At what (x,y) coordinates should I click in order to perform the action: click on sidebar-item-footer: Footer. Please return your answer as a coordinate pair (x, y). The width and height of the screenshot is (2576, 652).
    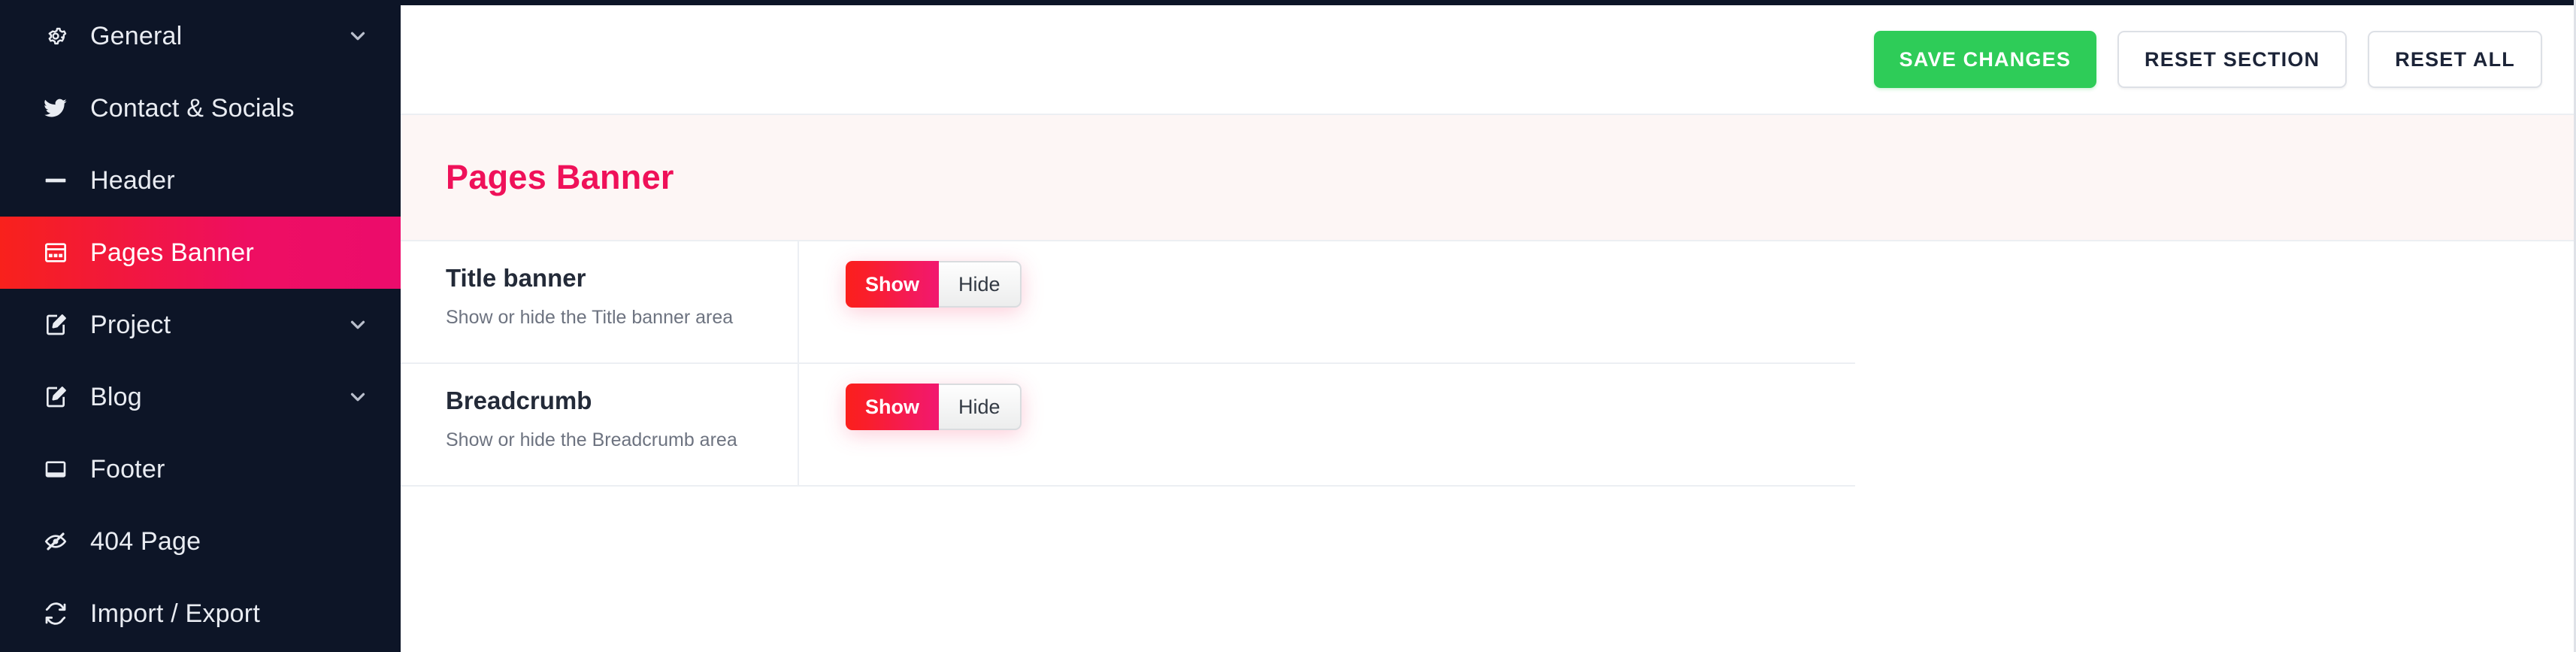
    Looking at the image, I should click on (200, 469).